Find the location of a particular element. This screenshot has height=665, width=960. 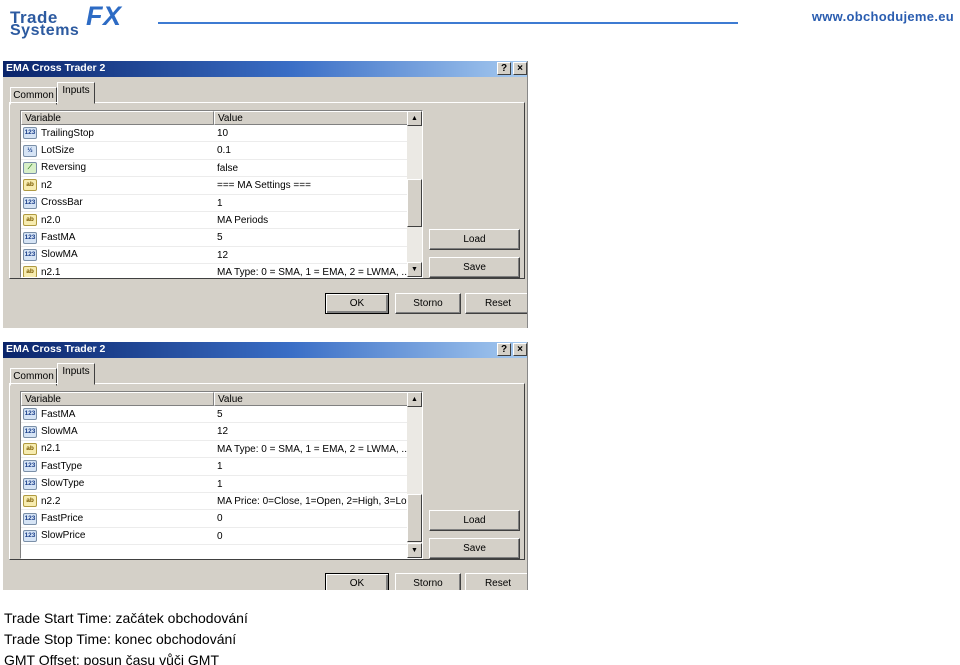

input-row: 123 SlowPrice 0 is located at coordinates (214, 537).